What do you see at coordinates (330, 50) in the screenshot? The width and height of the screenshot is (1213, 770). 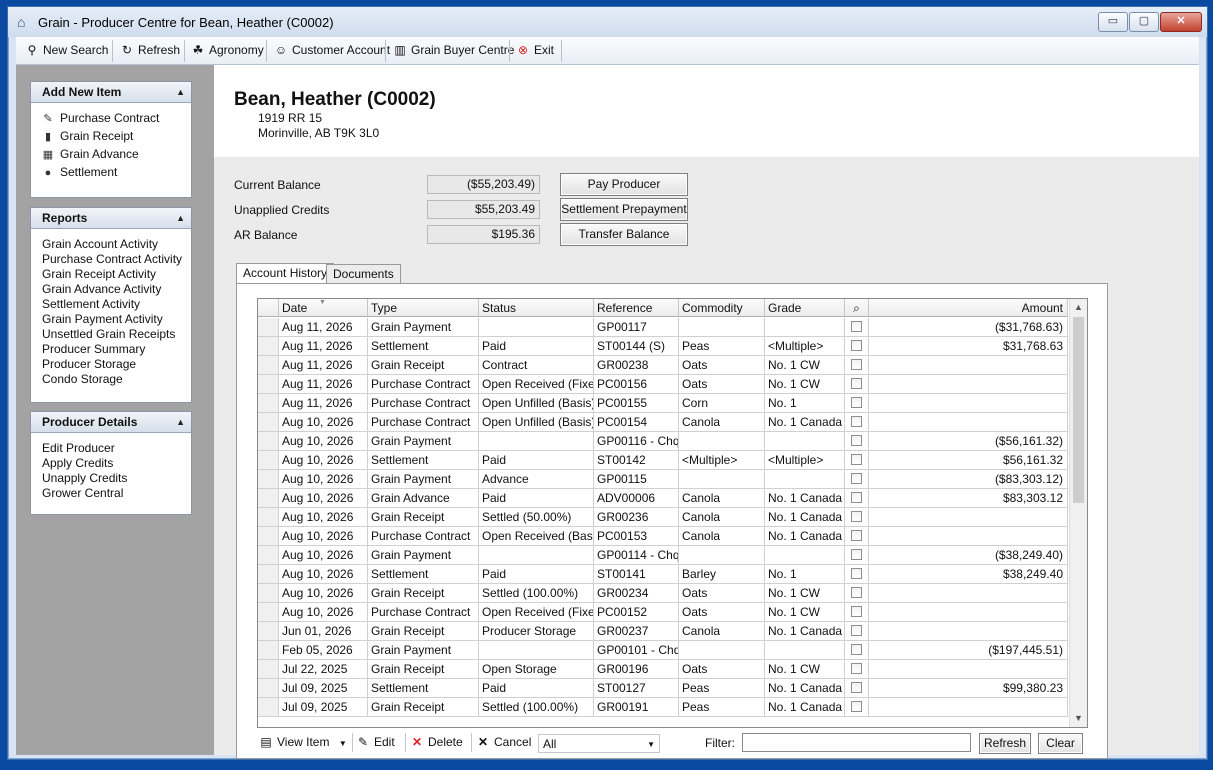 I see `customer-account-button: ☺ Customer Account` at bounding box center [330, 50].